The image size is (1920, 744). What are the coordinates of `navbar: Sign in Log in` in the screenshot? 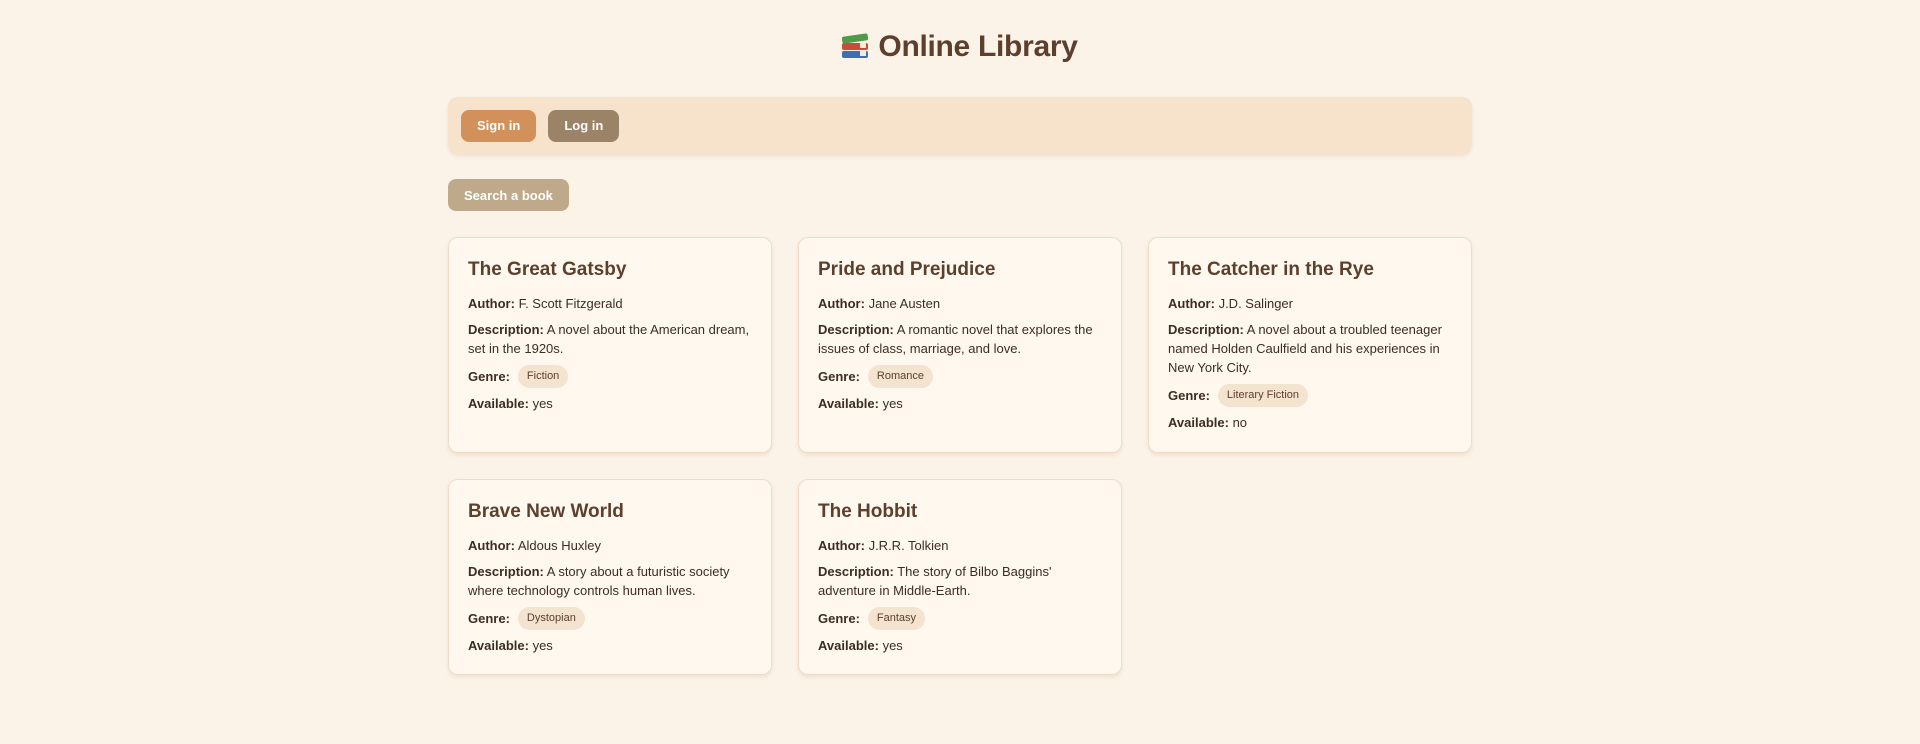 It's located at (960, 125).